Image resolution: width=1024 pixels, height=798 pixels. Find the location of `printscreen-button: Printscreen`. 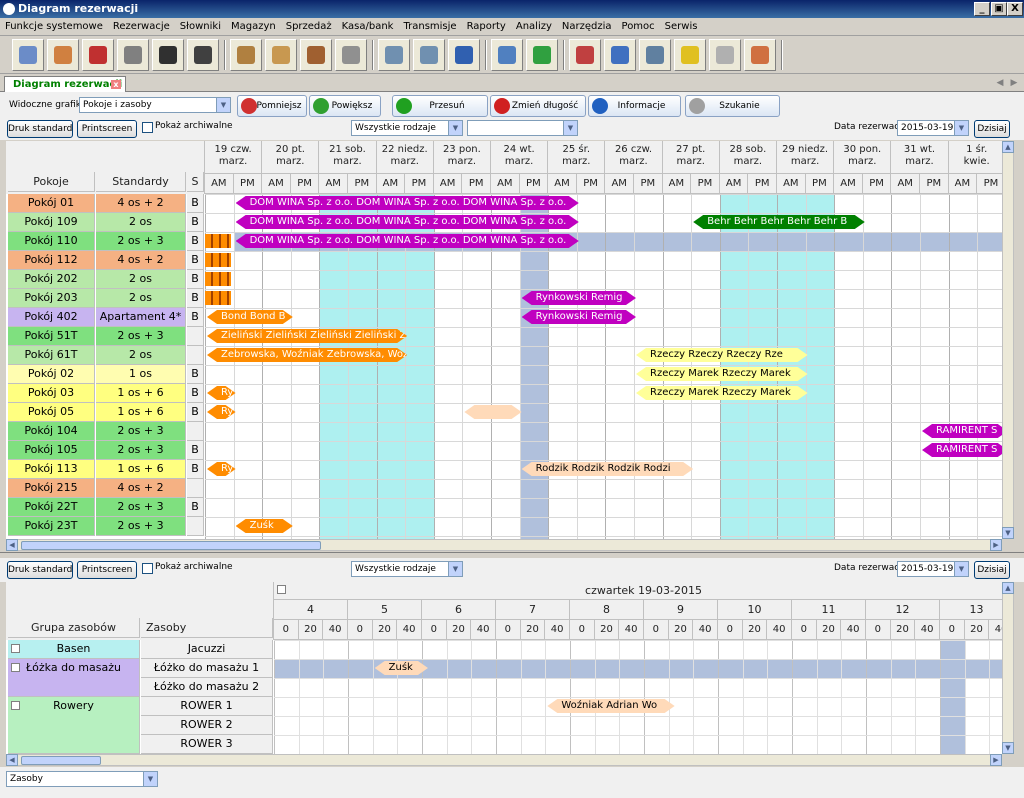

printscreen-button: Printscreen is located at coordinates (107, 129).